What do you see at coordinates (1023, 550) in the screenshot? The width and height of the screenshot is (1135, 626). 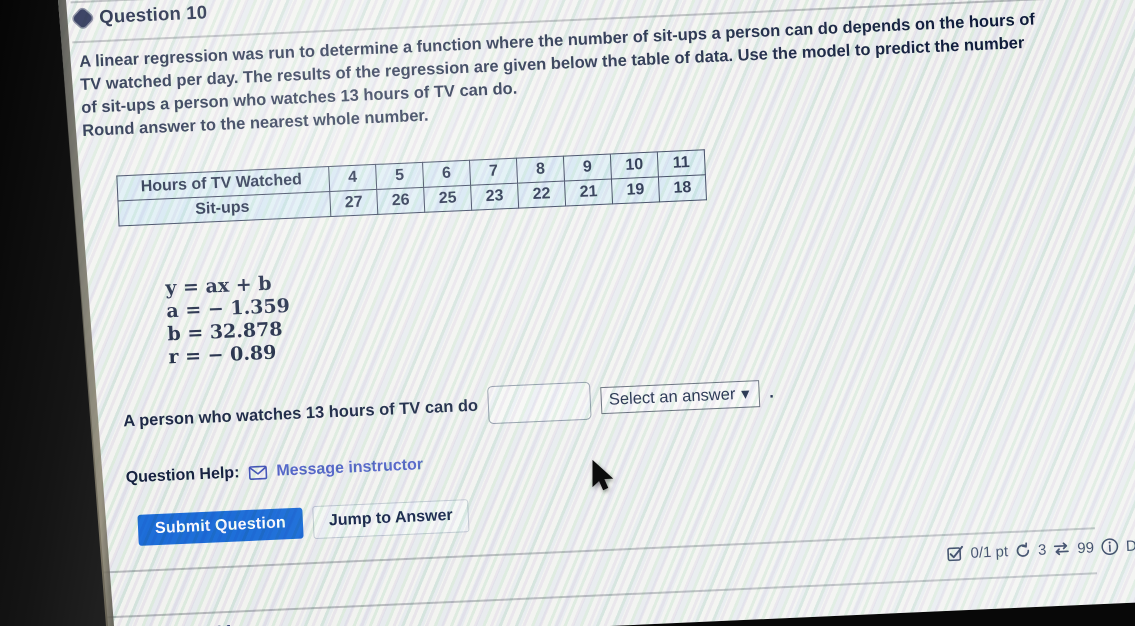 I see `circular-arrow-icon` at bounding box center [1023, 550].